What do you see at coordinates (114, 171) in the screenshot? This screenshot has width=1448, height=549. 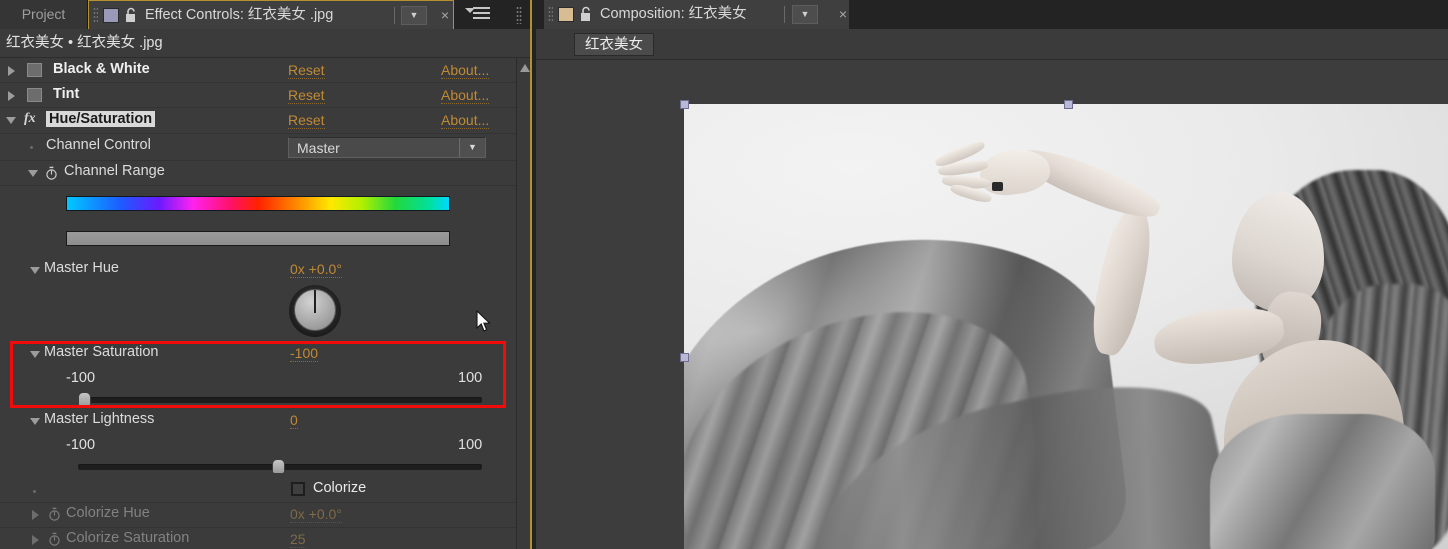 I see `property-label: Channel Range` at bounding box center [114, 171].